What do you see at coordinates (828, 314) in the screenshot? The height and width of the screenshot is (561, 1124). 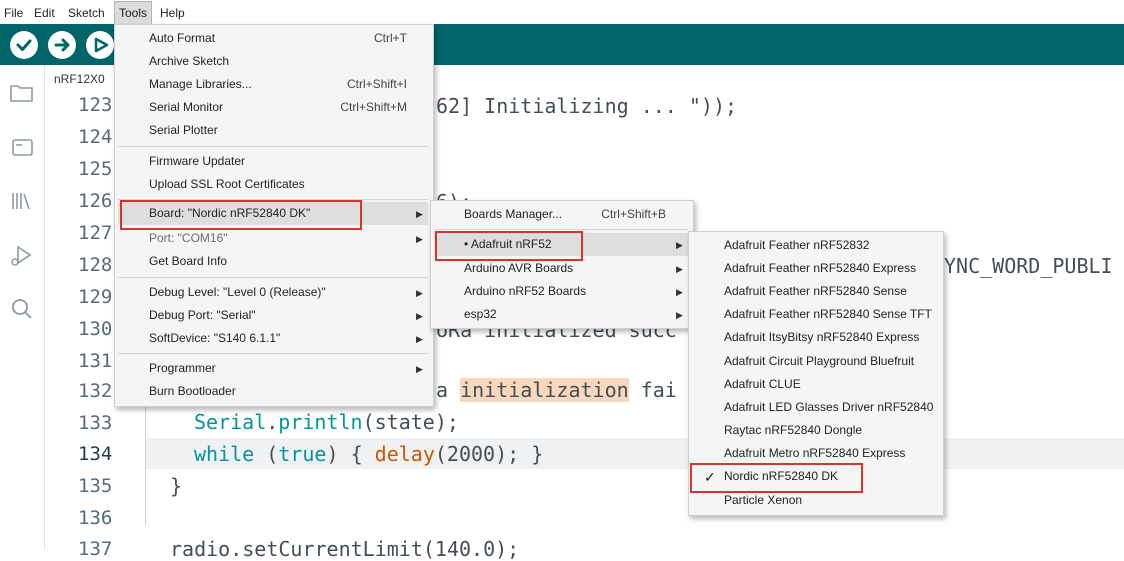 I see `board-item: Adafruit Feather nRF52840 Sense TFT` at bounding box center [828, 314].